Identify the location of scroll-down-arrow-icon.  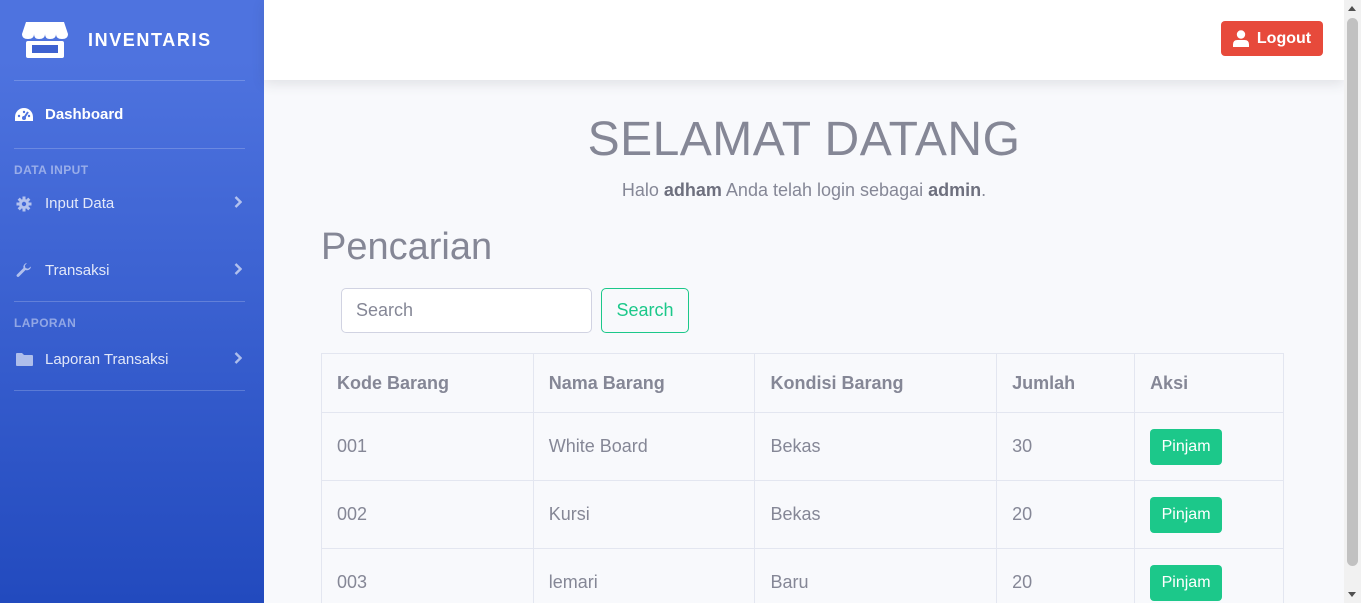
(1352, 594).